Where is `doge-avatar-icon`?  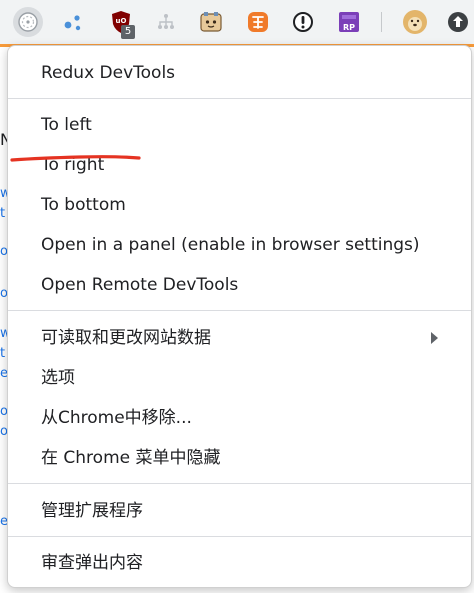
doge-avatar-icon is located at coordinates (415, 22).